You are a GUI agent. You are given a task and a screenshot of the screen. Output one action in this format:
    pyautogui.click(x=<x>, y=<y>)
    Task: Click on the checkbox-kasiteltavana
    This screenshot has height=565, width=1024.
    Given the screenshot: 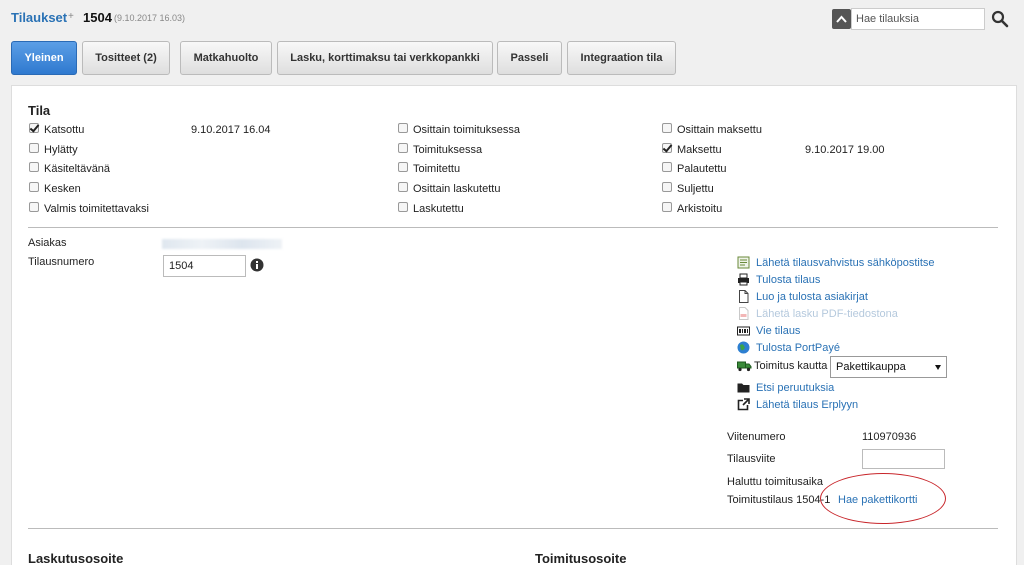 What is the action you would take?
    pyautogui.click(x=34, y=167)
    